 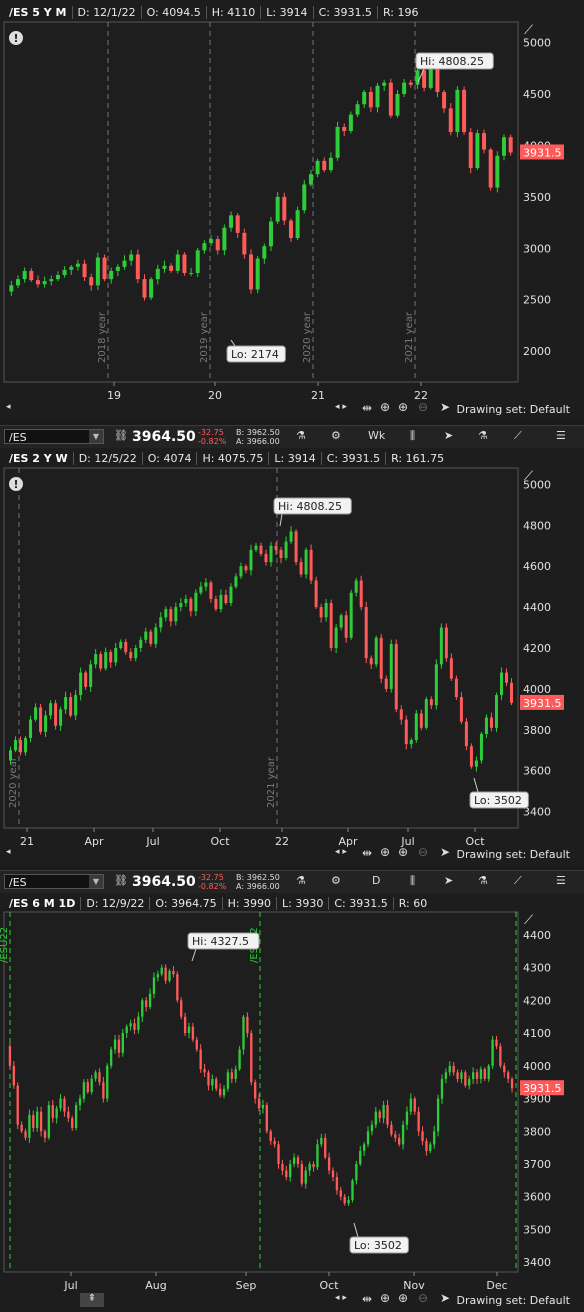 I want to click on aggregation-select: Wk, so click(x=376, y=435).